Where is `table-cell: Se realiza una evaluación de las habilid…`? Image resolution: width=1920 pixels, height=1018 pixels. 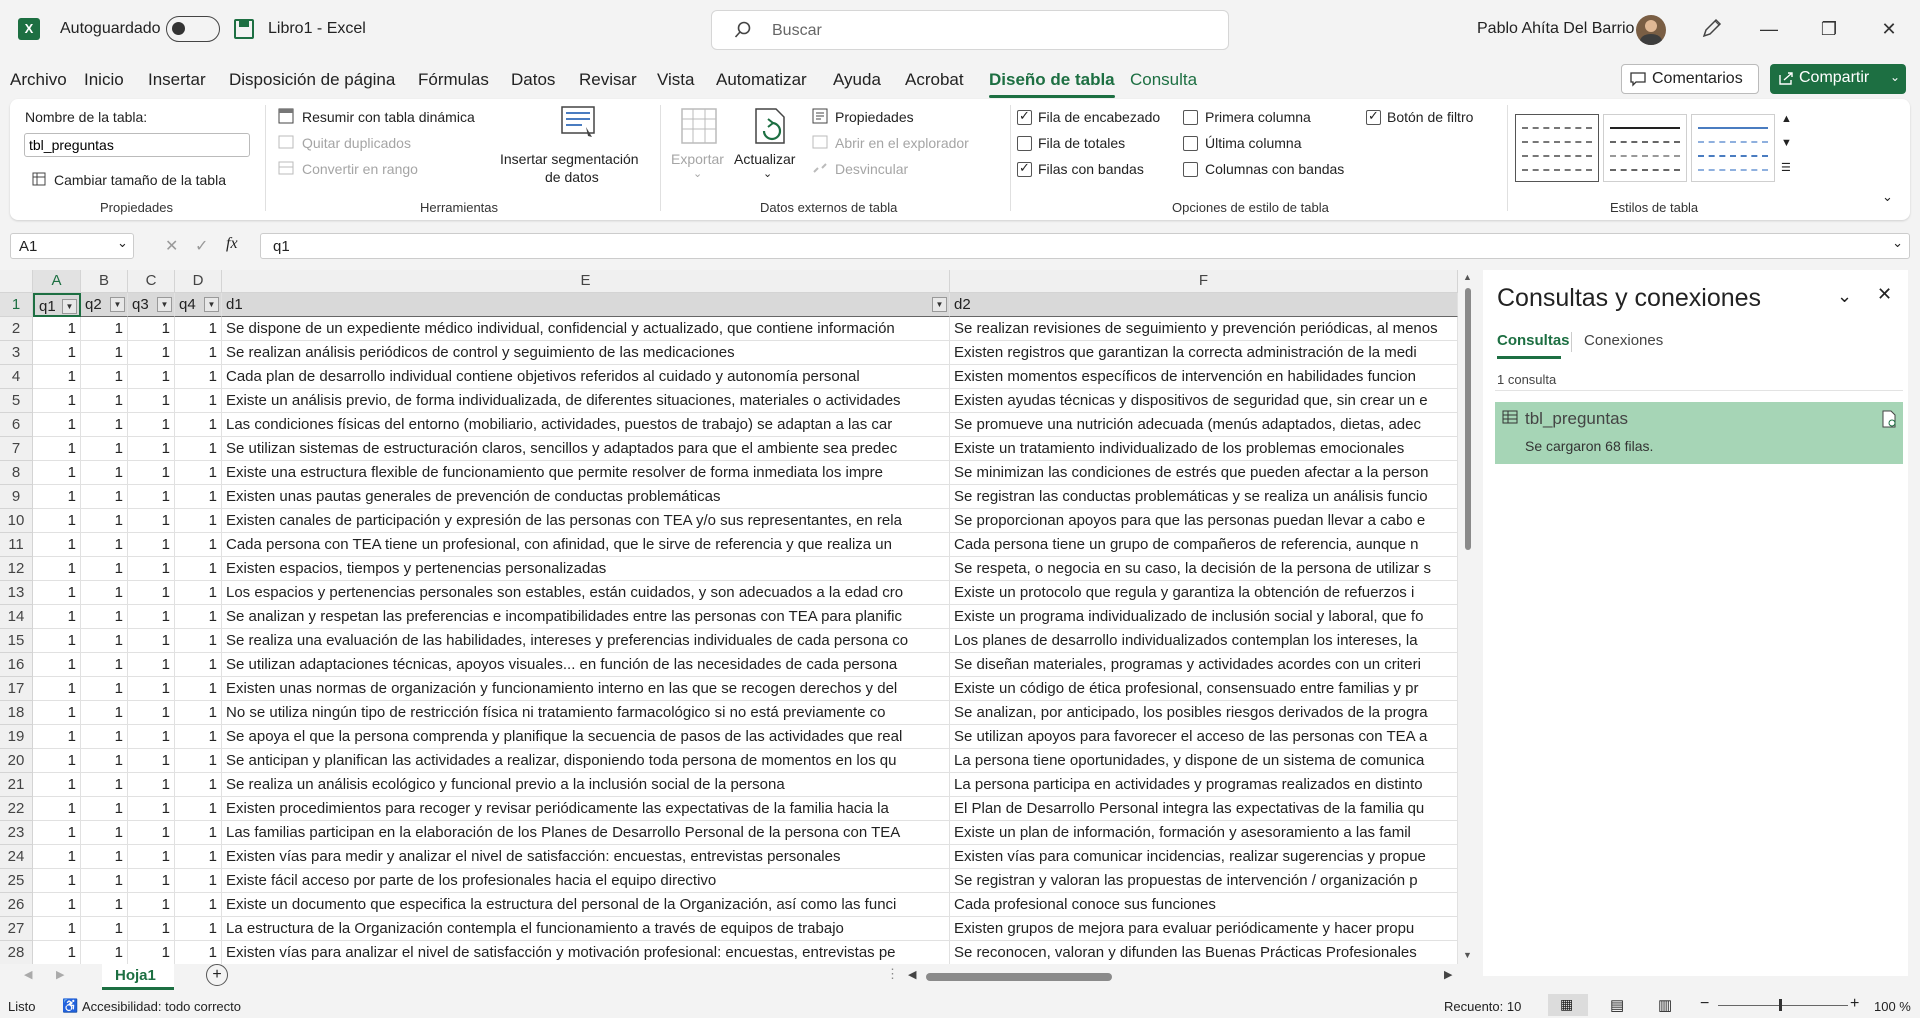 table-cell: Se realiza una evaluación de las habilid… is located at coordinates (586, 641).